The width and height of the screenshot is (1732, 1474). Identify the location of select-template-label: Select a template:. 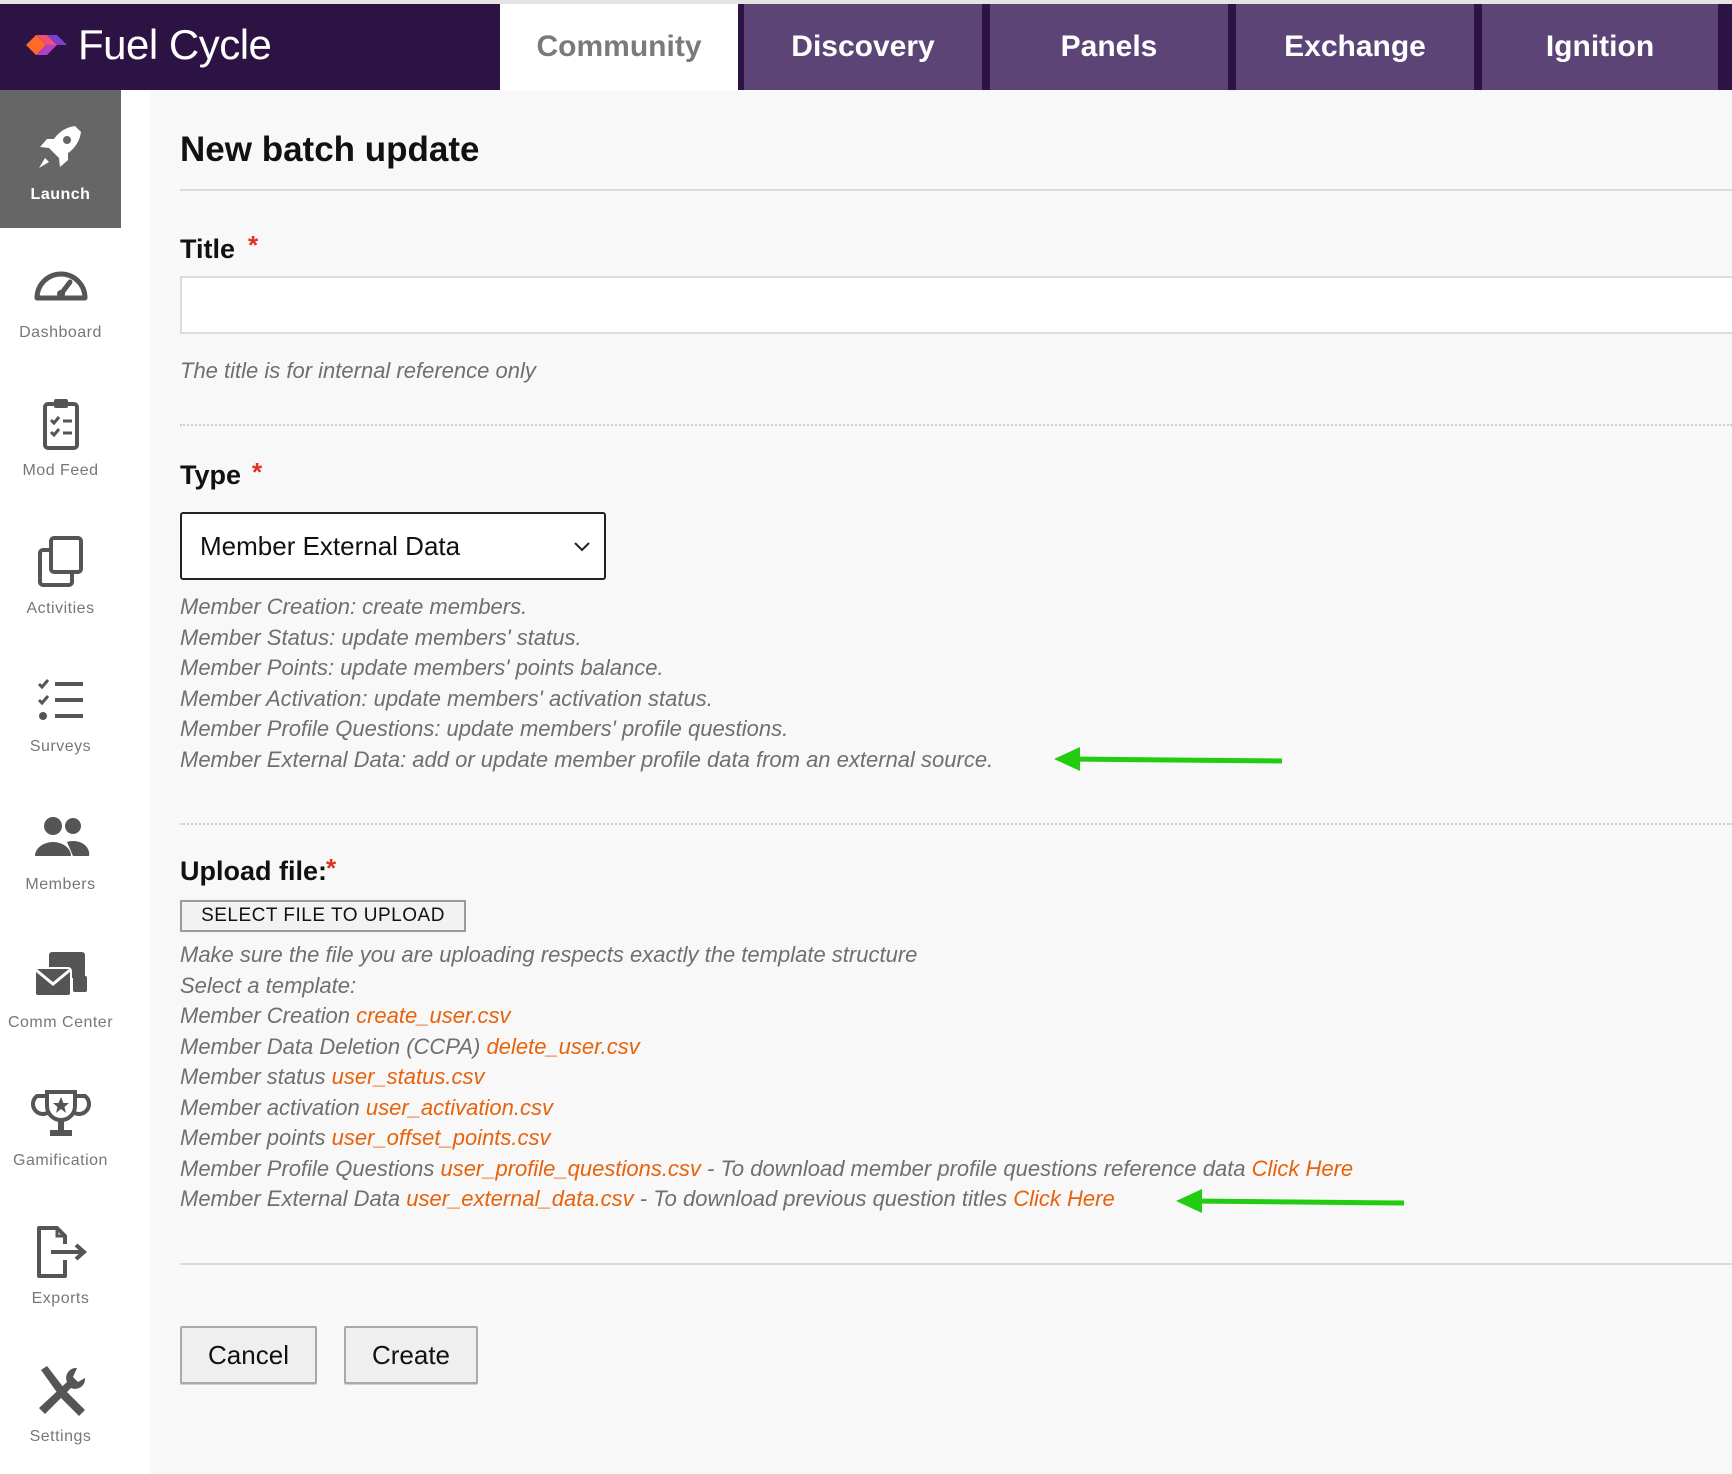
(268, 985).